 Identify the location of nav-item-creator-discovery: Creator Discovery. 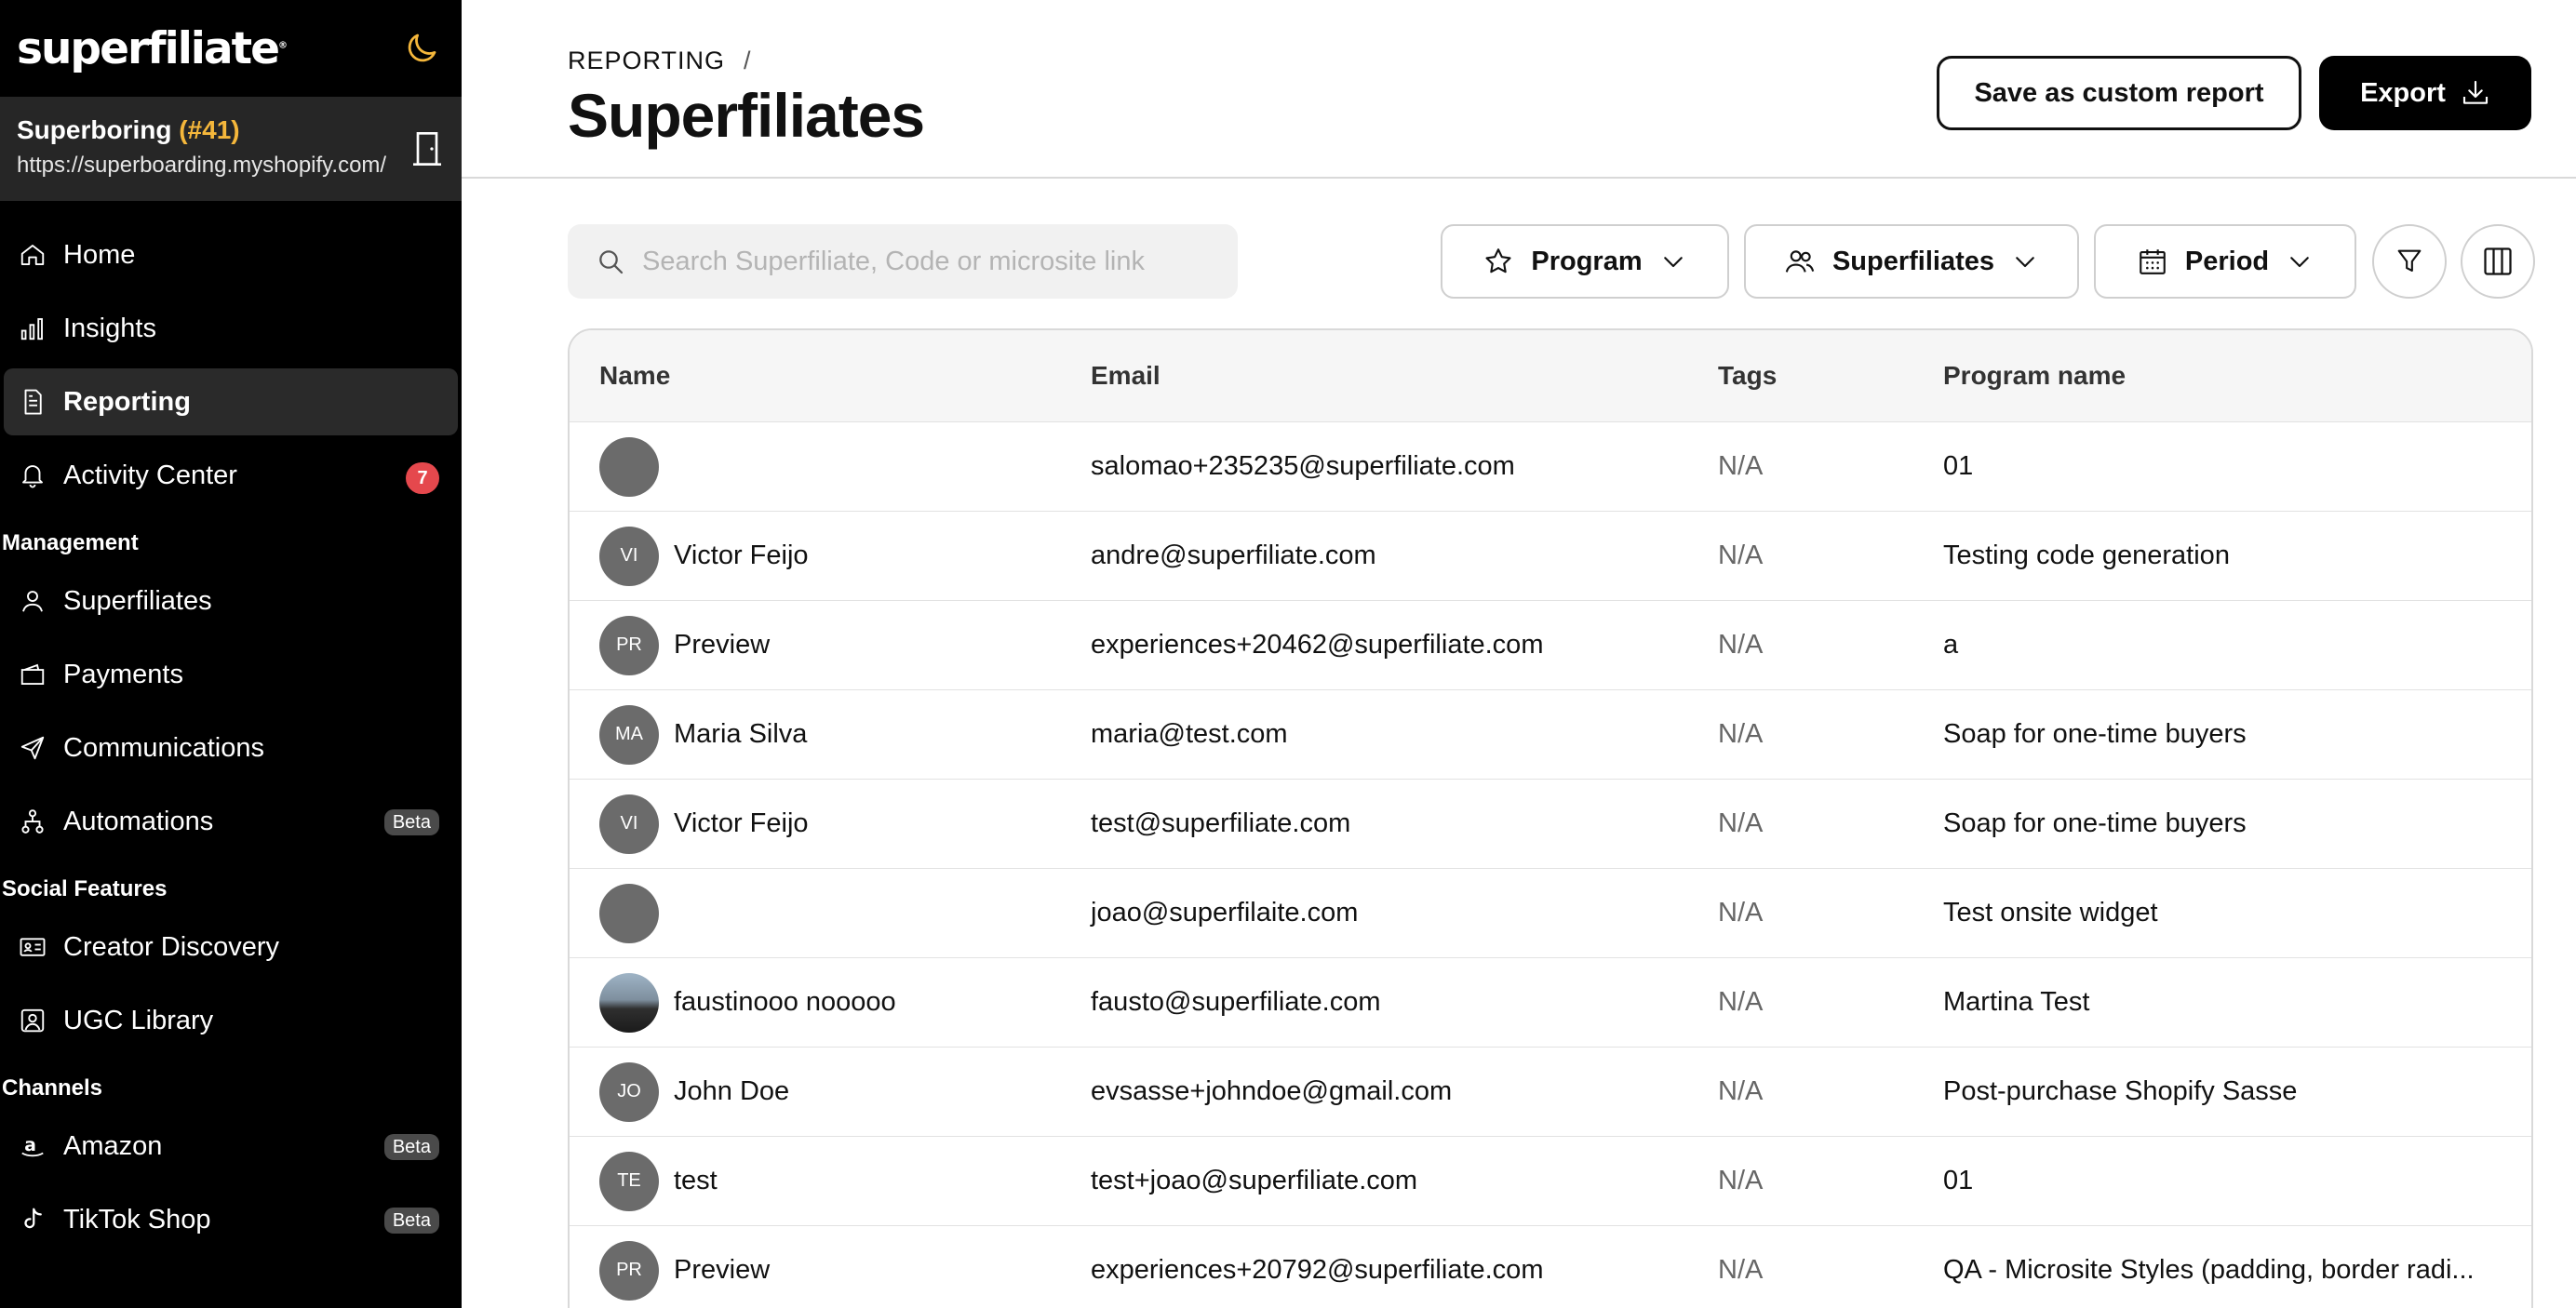
(231, 947).